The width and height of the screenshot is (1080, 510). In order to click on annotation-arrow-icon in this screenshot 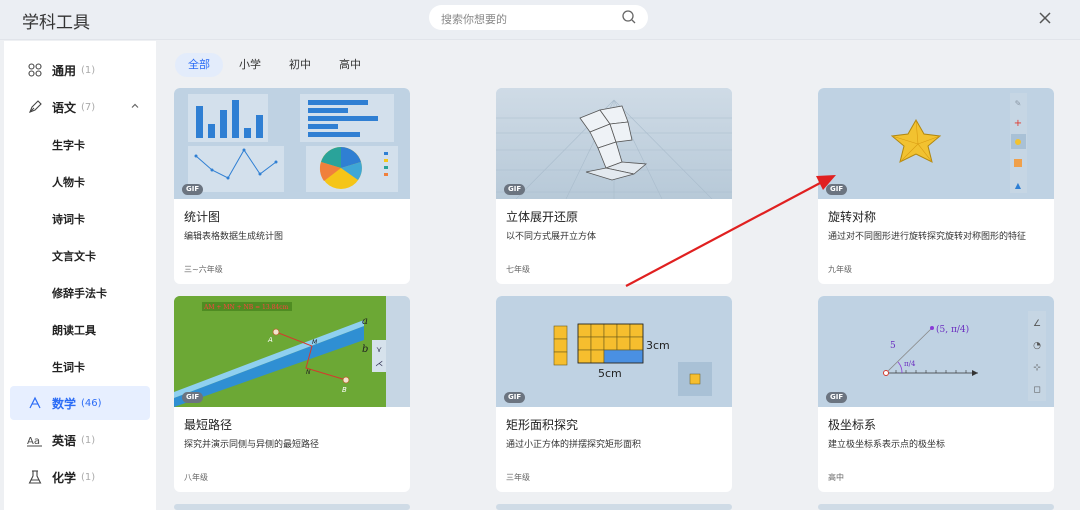, I will do `click(730, 231)`.